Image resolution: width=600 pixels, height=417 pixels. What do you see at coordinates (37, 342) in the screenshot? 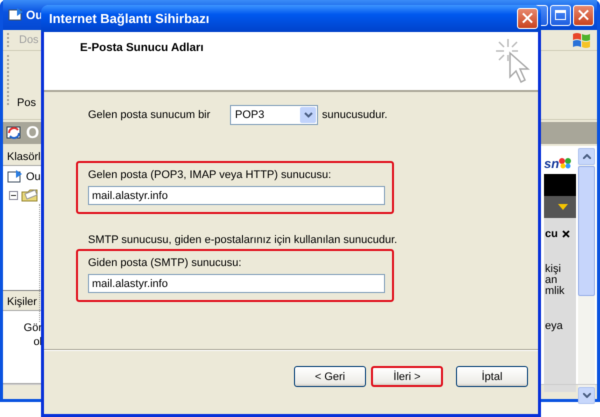
I see `contacts-text: ol` at bounding box center [37, 342].